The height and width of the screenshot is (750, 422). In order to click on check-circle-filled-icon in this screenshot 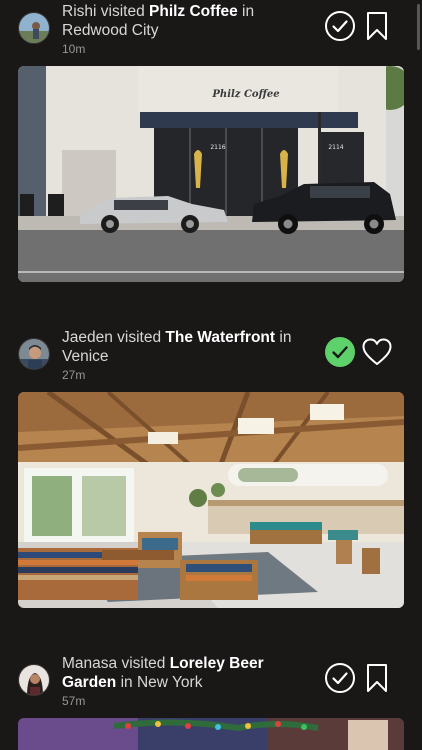, I will do `click(340, 352)`.